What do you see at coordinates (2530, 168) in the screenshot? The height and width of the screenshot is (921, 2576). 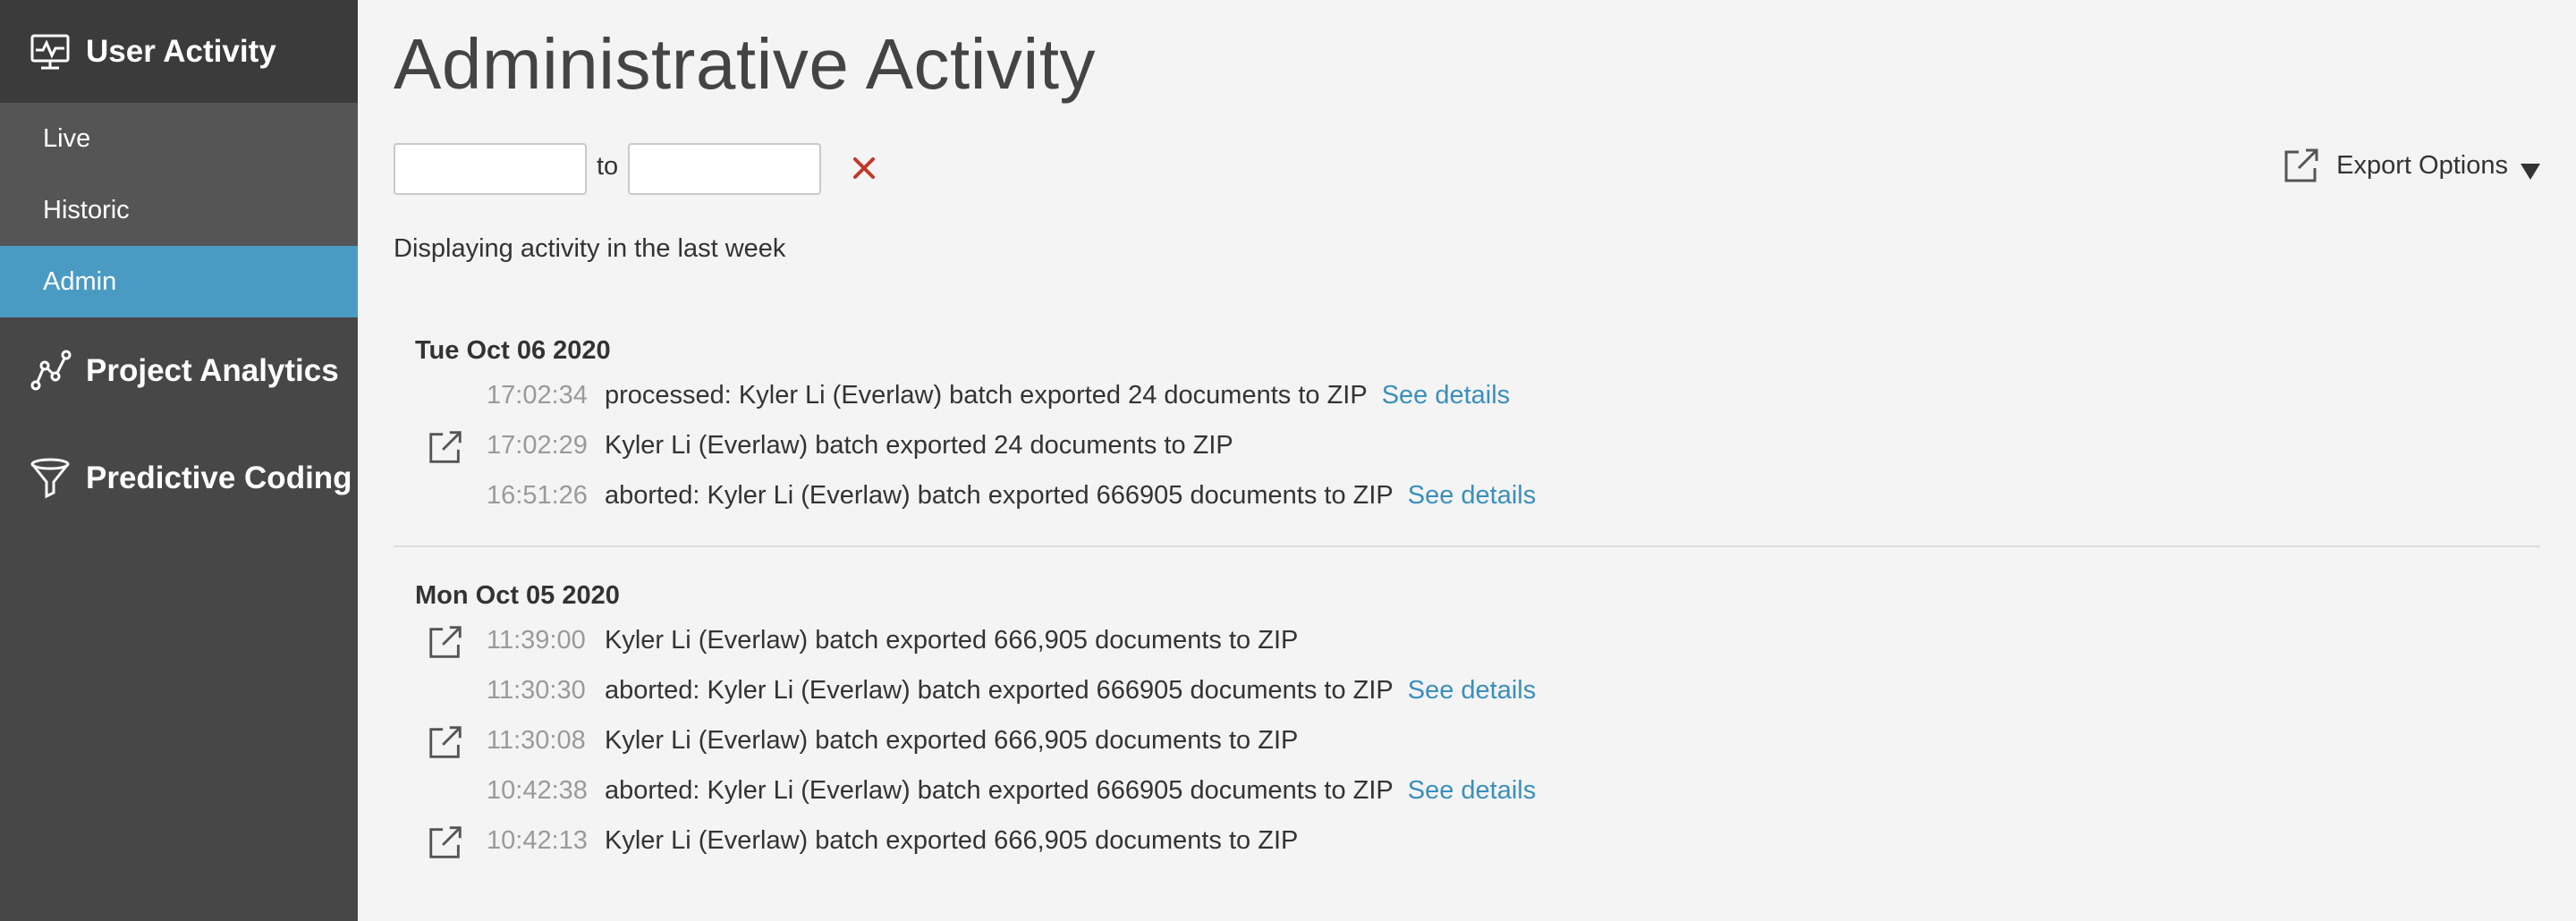 I see `caret-down-icon` at bounding box center [2530, 168].